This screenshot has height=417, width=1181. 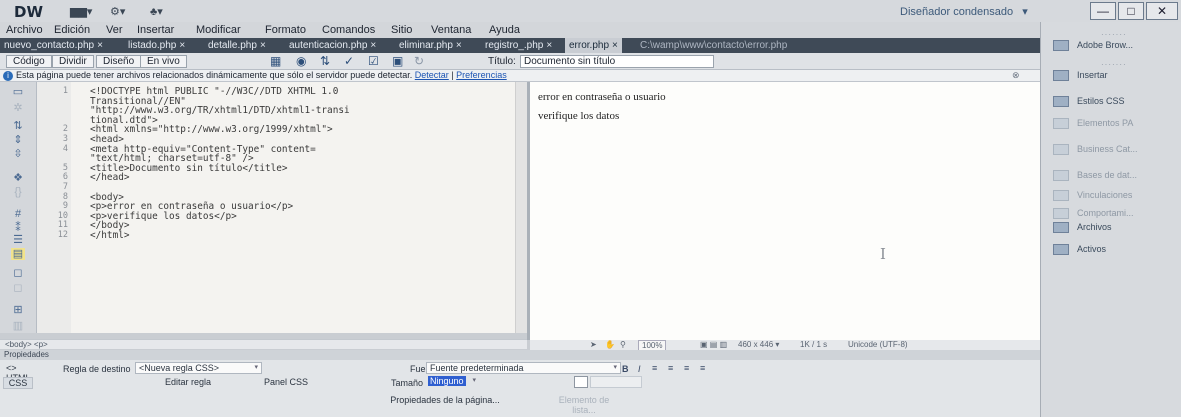 What do you see at coordinates (110, 177) in the screenshot?
I see `code-line: </head>` at bounding box center [110, 177].